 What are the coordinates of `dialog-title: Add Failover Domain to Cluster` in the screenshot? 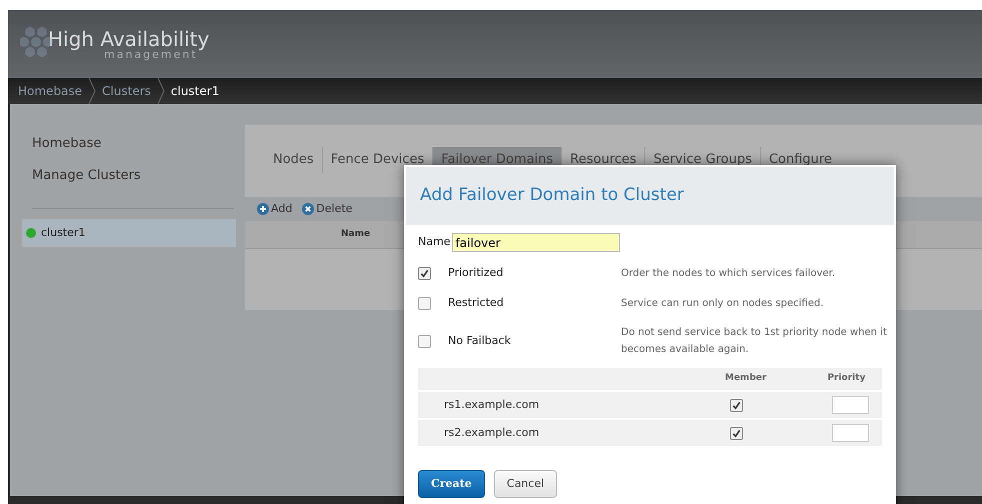 It's located at (552, 196).